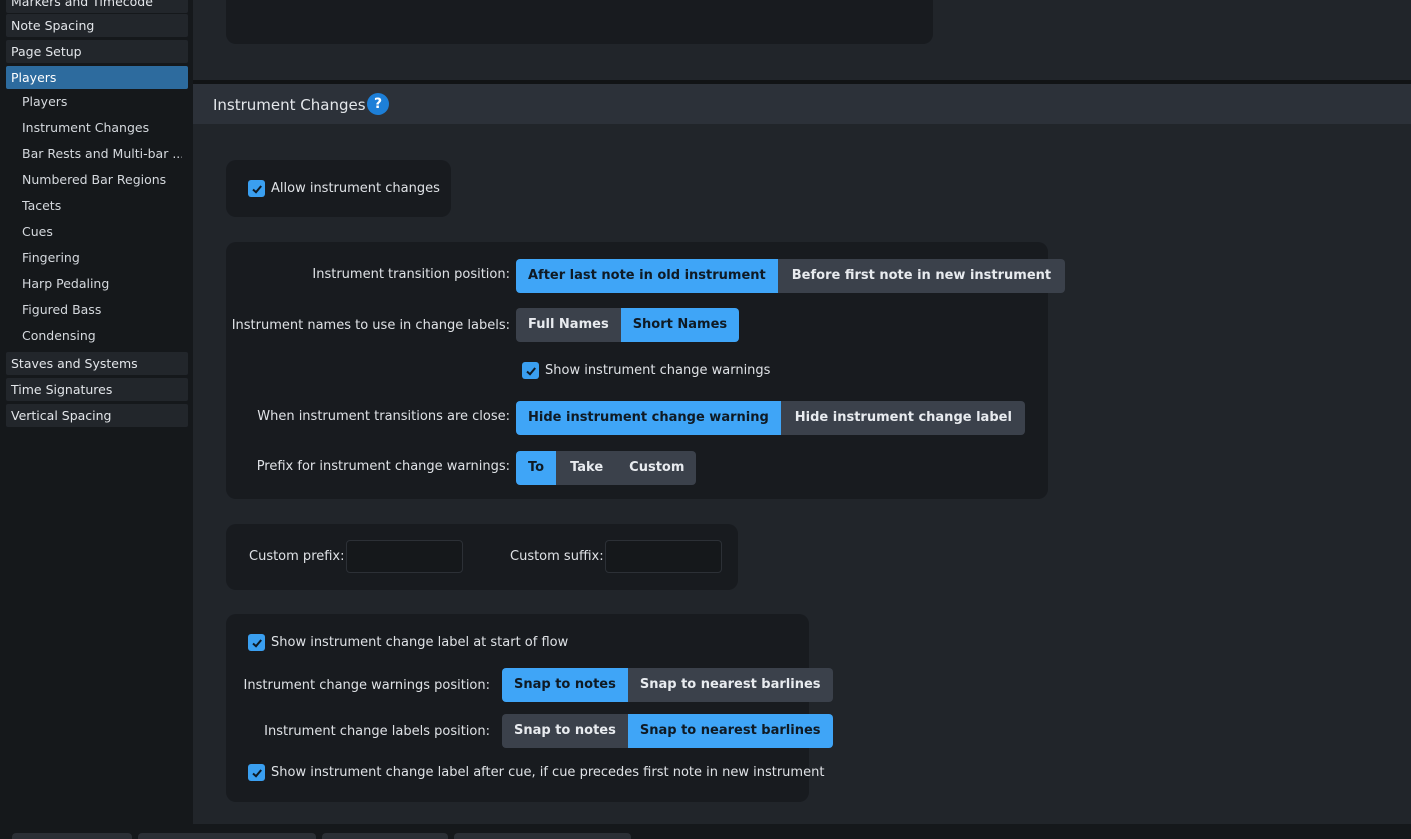  Describe the element at coordinates (579, 22) in the screenshot. I see `previous-section-panel` at that location.